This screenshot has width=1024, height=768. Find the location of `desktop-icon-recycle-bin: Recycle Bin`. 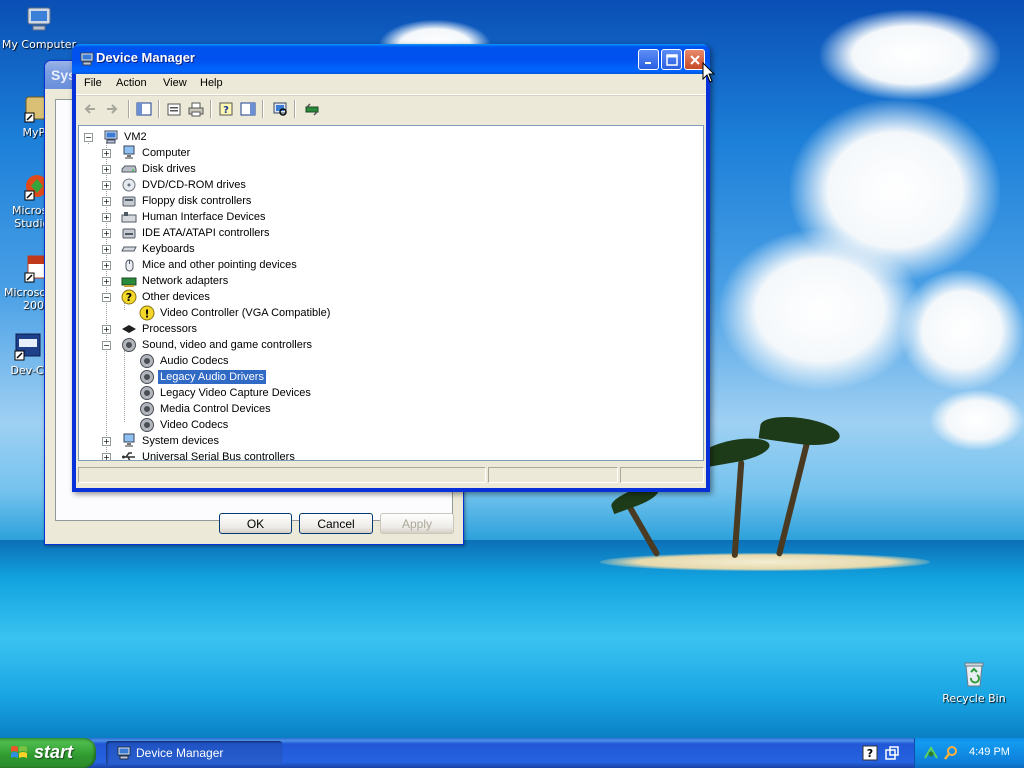

desktop-icon-recycle-bin: Recycle Bin is located at coordinates (974, 681).